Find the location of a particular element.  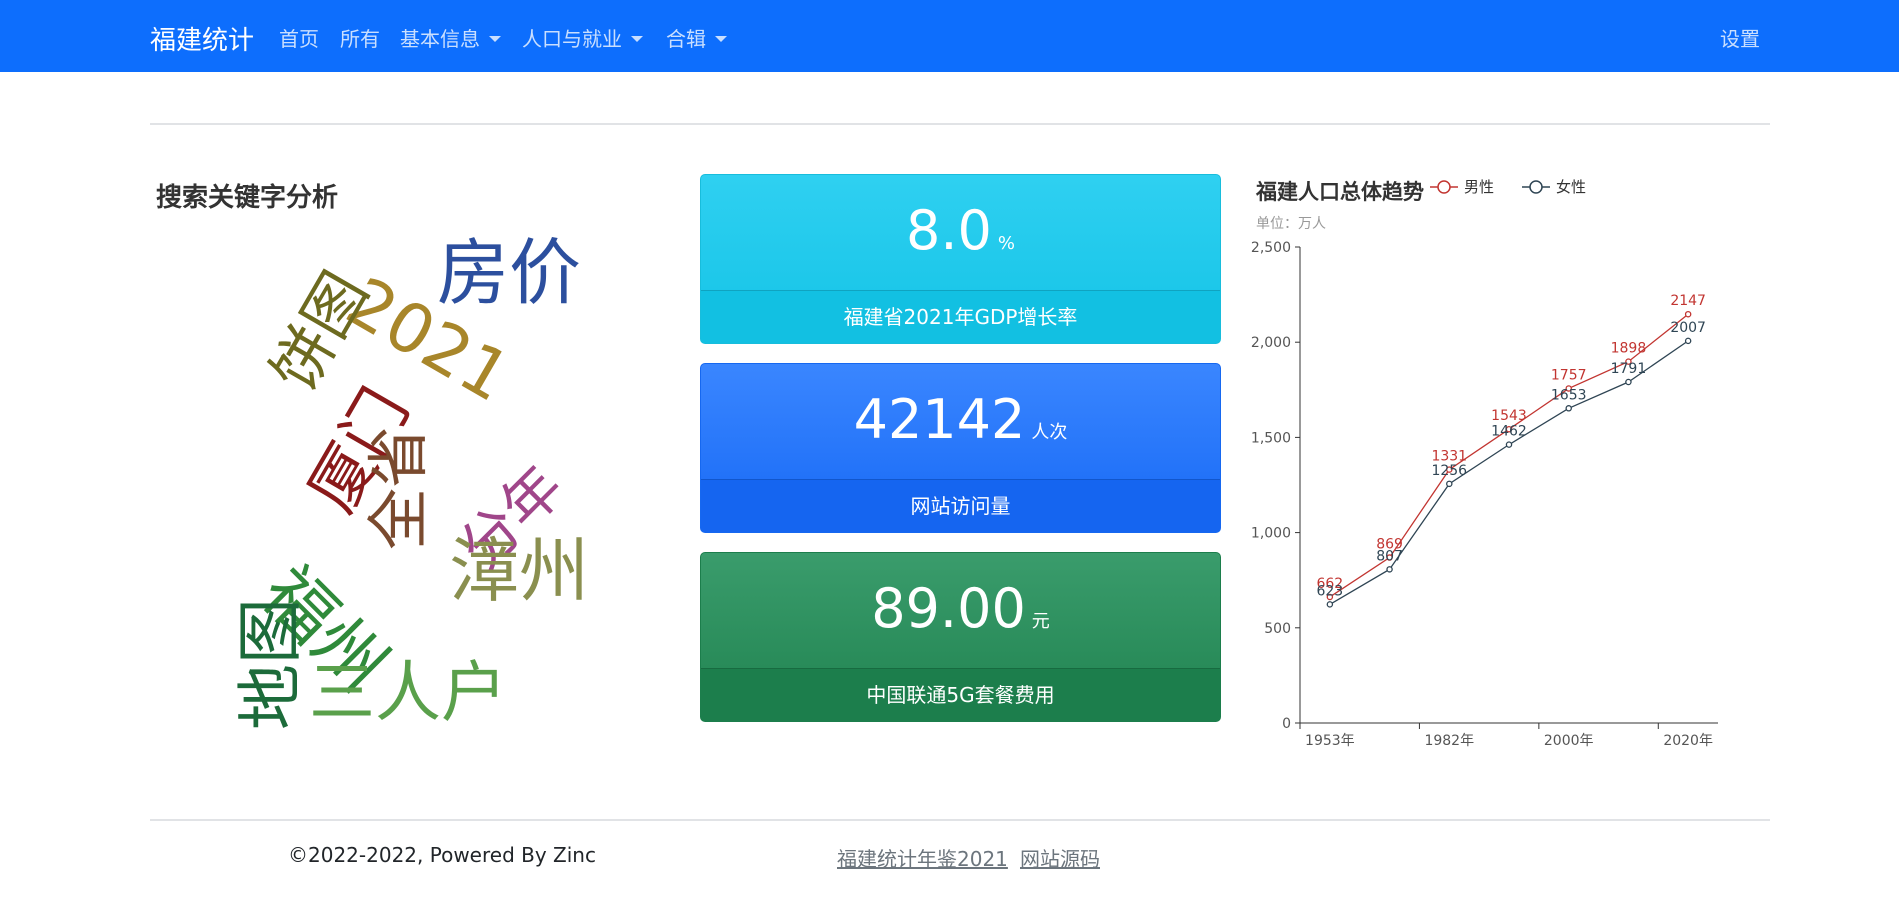

y-tick-label: 2,500 is located at coordinates (1271, 248).